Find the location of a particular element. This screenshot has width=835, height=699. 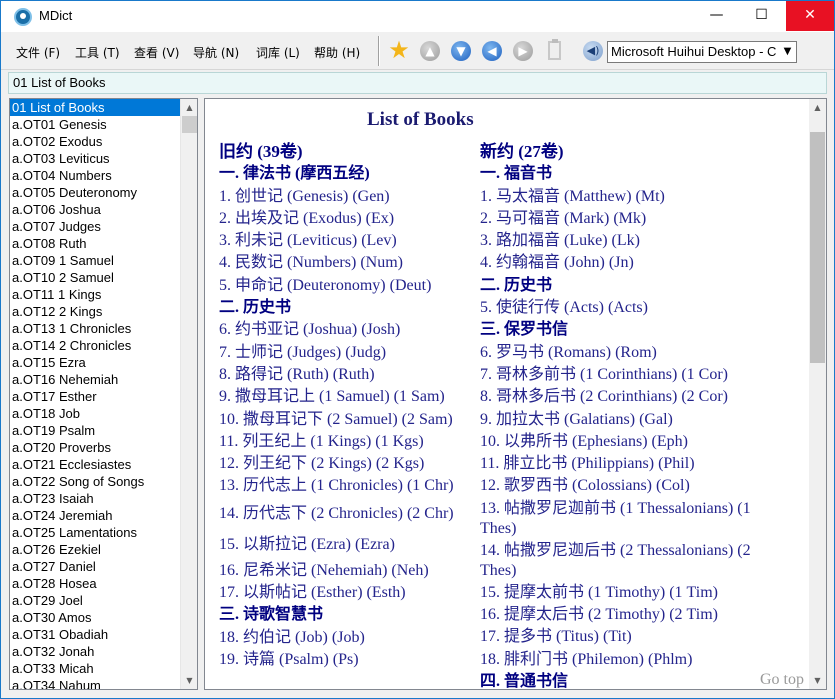

previous-entry-button: ▲ is located at coordinates (430, 51).